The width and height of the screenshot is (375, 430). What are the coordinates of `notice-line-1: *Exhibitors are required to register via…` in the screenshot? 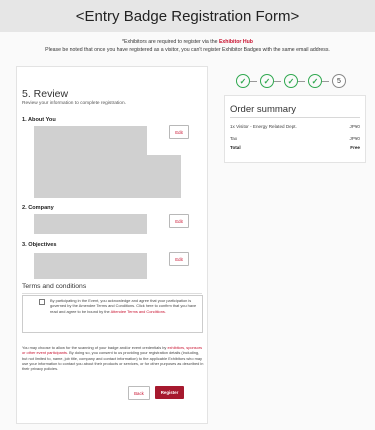 It's located at (187, 42).